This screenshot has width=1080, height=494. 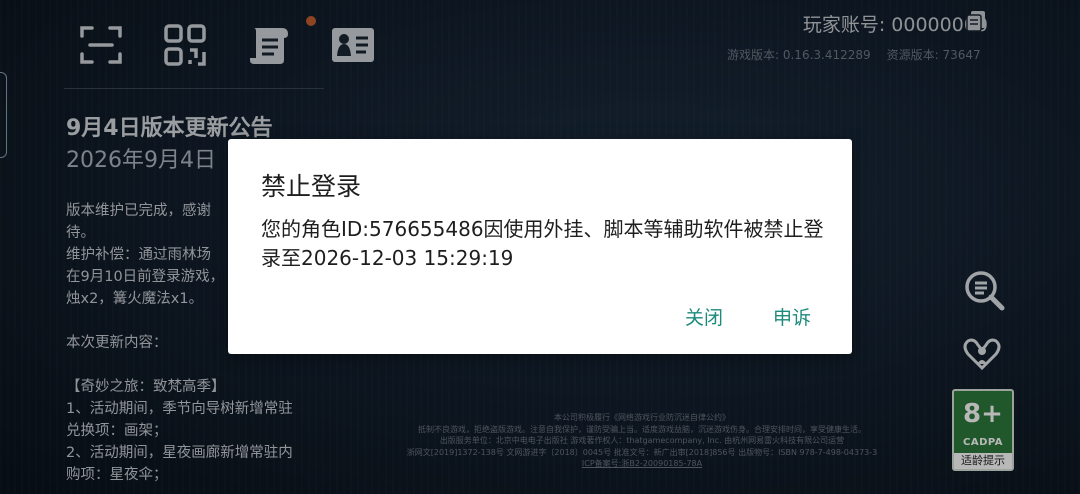 I want to click on close-button: 关闭, so click(x=704, y=316).